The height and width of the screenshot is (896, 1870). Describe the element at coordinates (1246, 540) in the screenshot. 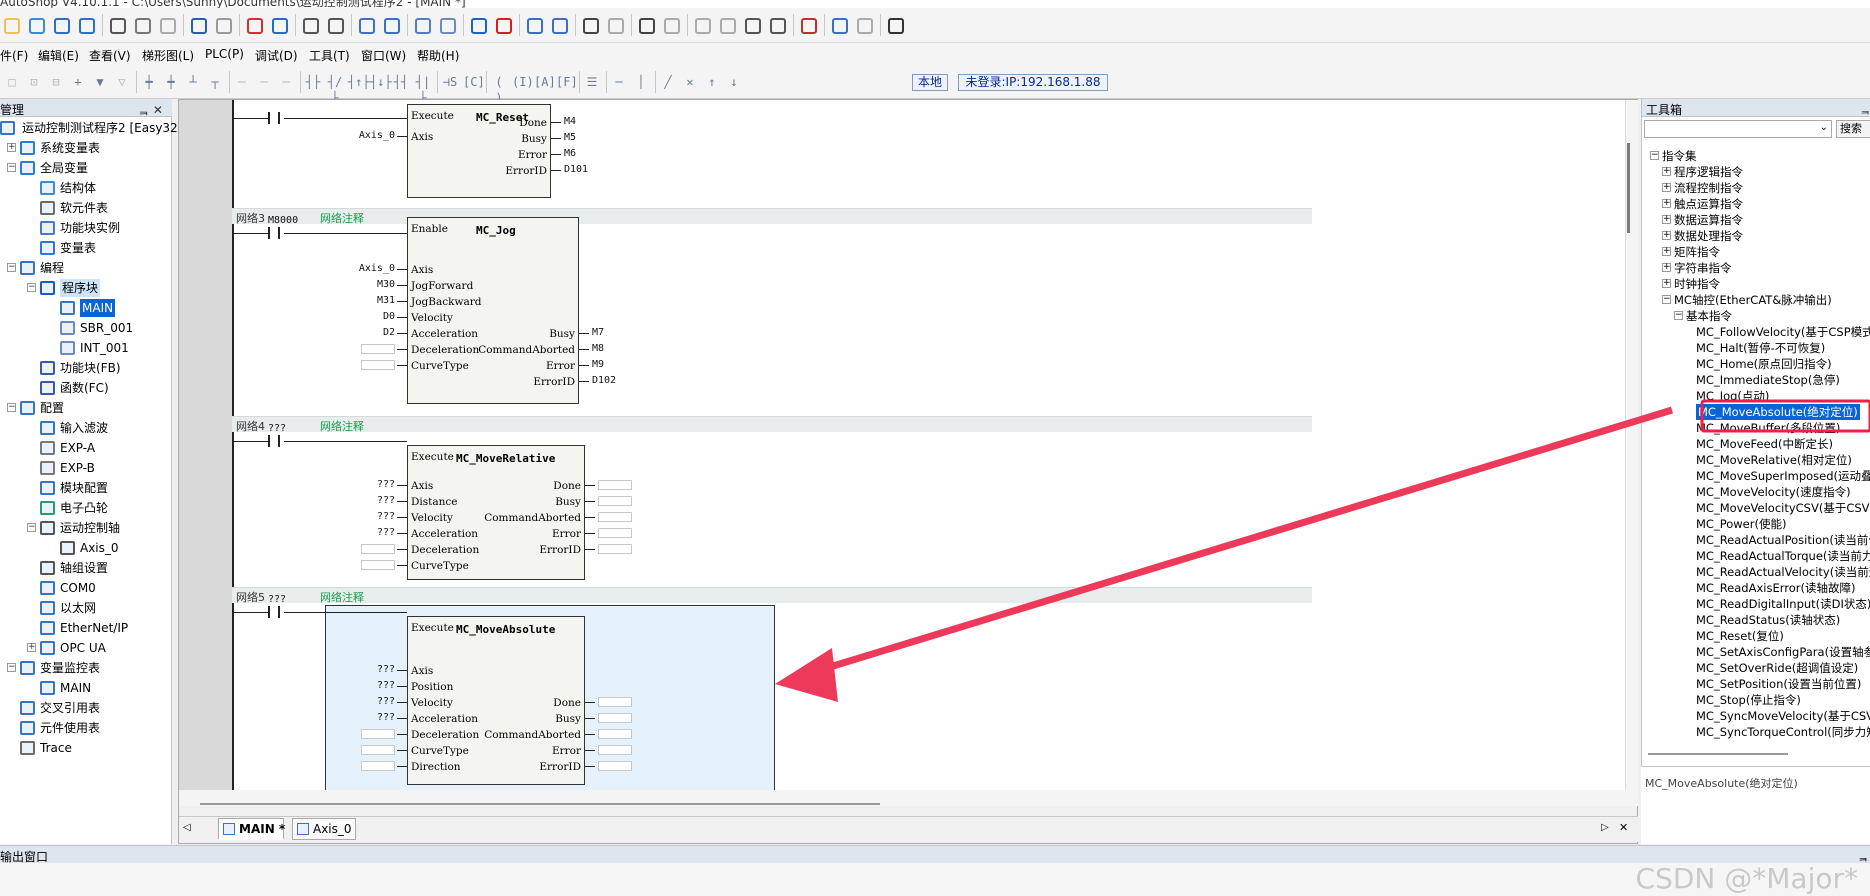

I see `annotation-arrow-shaft` at that location.